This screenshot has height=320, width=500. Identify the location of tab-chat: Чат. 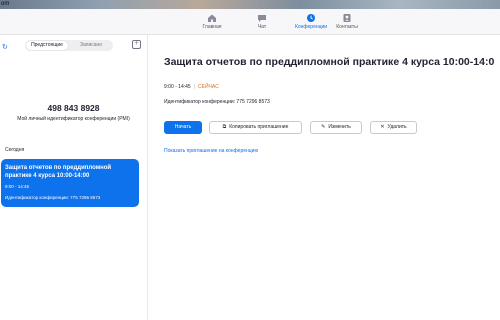
(262, 22).